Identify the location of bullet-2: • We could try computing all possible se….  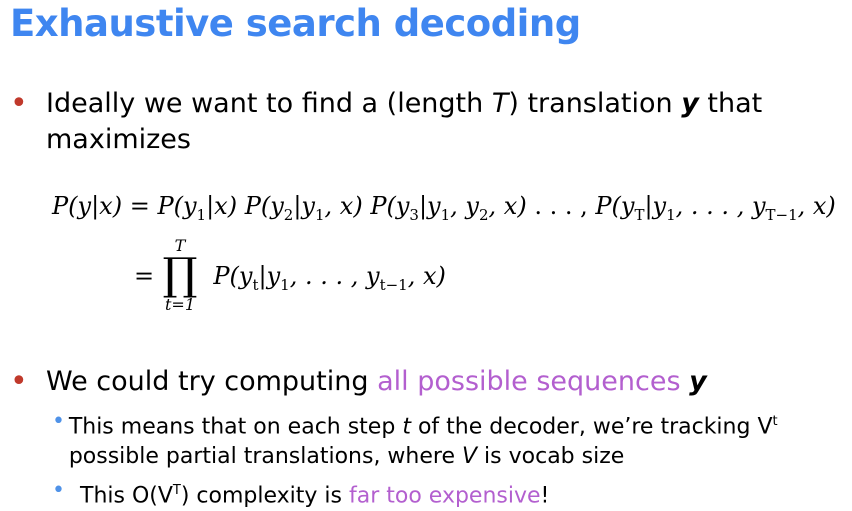
(418, 382).